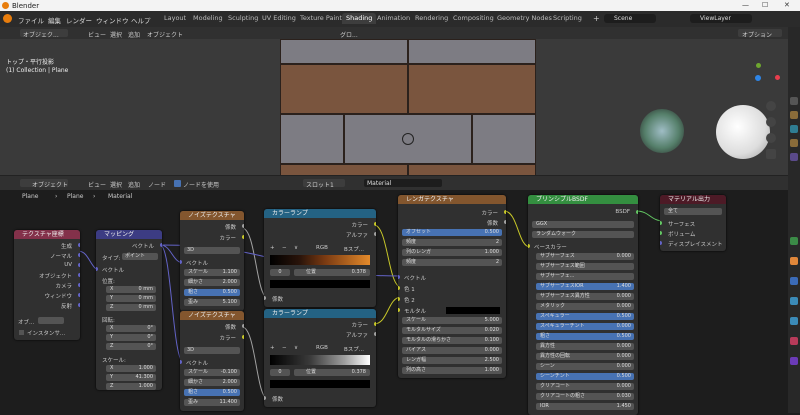 The height and width of the screenshot is (415, 800). What do you see at coordinates (322, 348) in the screenshot?
I see `color-mode: RGB` at bounding box center [322, 348].